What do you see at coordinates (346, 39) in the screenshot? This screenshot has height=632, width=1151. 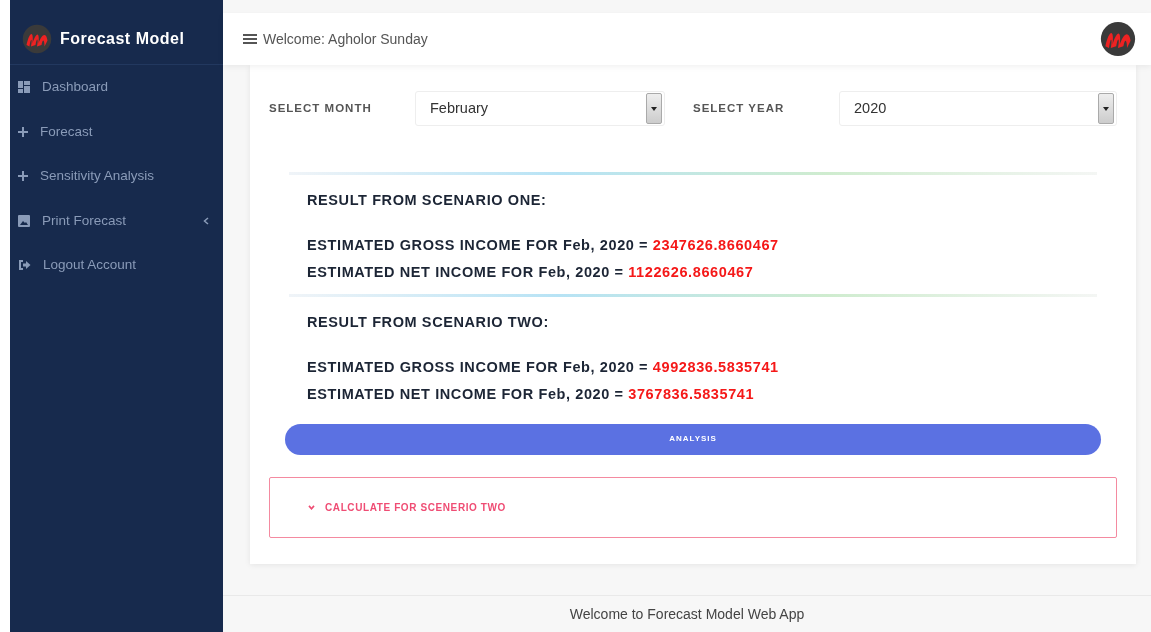 I see `welcome-text: Welcome: Agholor Sunday` at bounding box center [346, 39].